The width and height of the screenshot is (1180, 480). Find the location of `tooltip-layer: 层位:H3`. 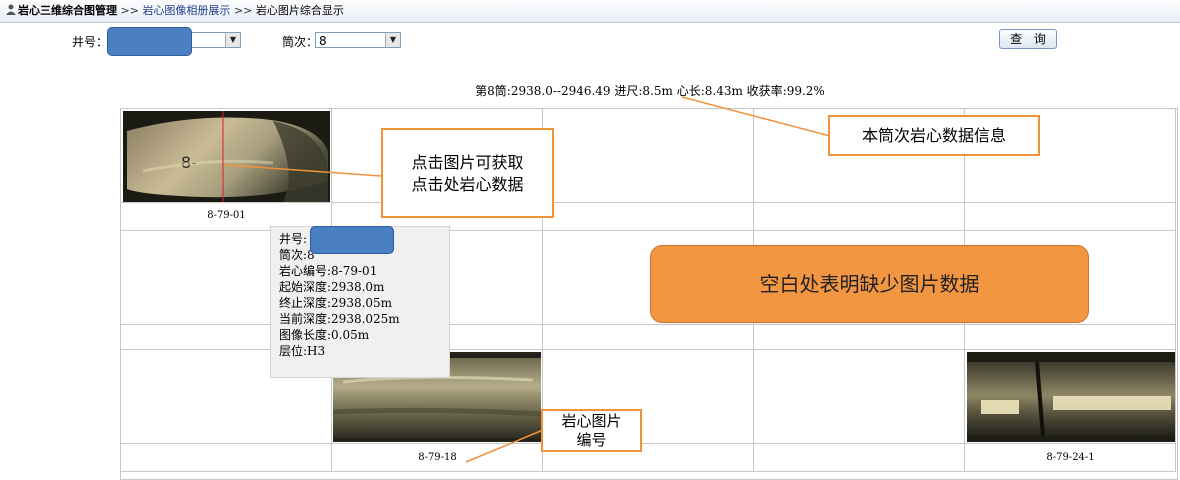

tooltip-layer: 层位:H3 is located at coordinates (302, 351).